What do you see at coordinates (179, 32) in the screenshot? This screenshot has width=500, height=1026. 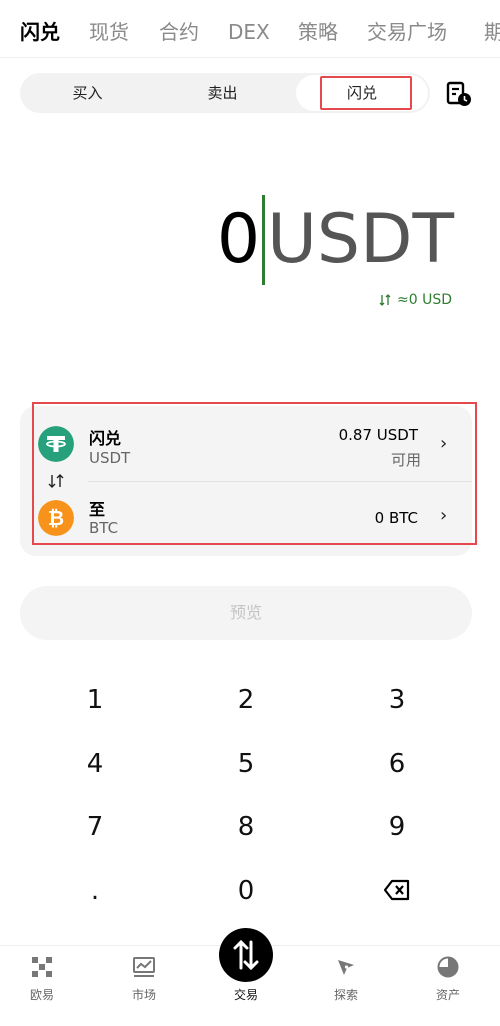 I see `tab-futures: 合约` at bounding box center [179, 32].